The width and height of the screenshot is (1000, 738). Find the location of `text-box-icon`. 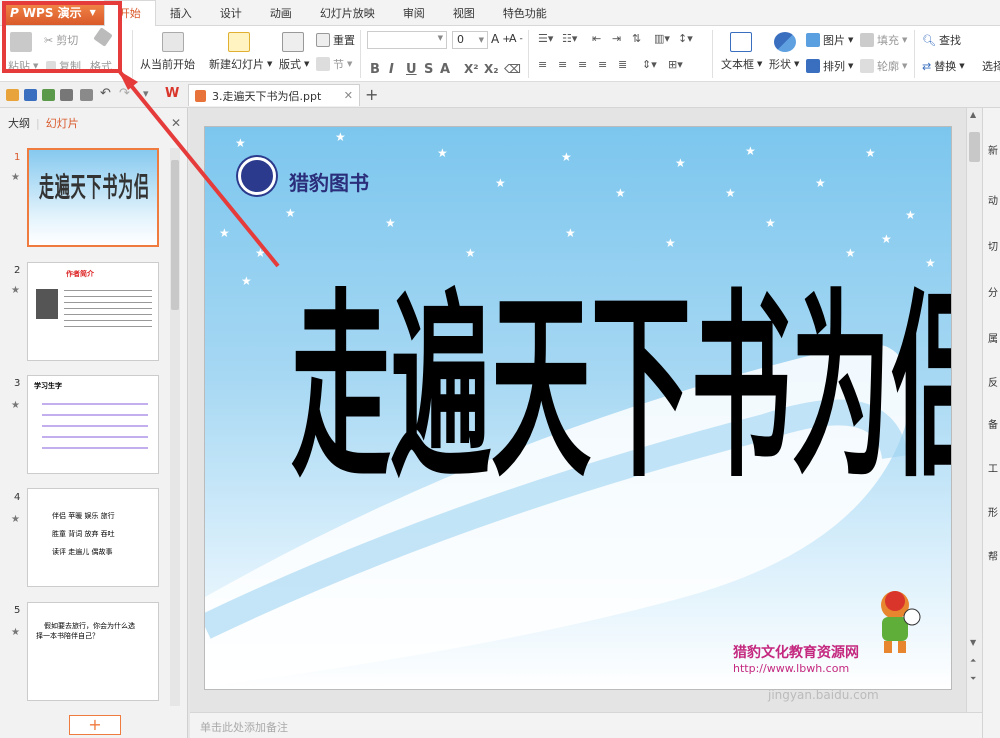

text-box-icon is located at coordinates (741, 42).